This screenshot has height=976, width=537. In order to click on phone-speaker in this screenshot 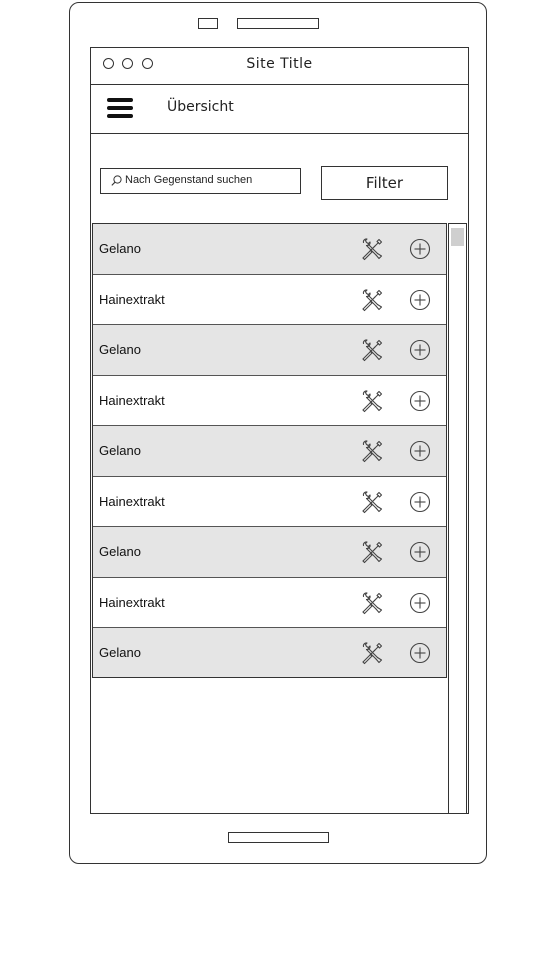, I will do `click(278, 23)`.